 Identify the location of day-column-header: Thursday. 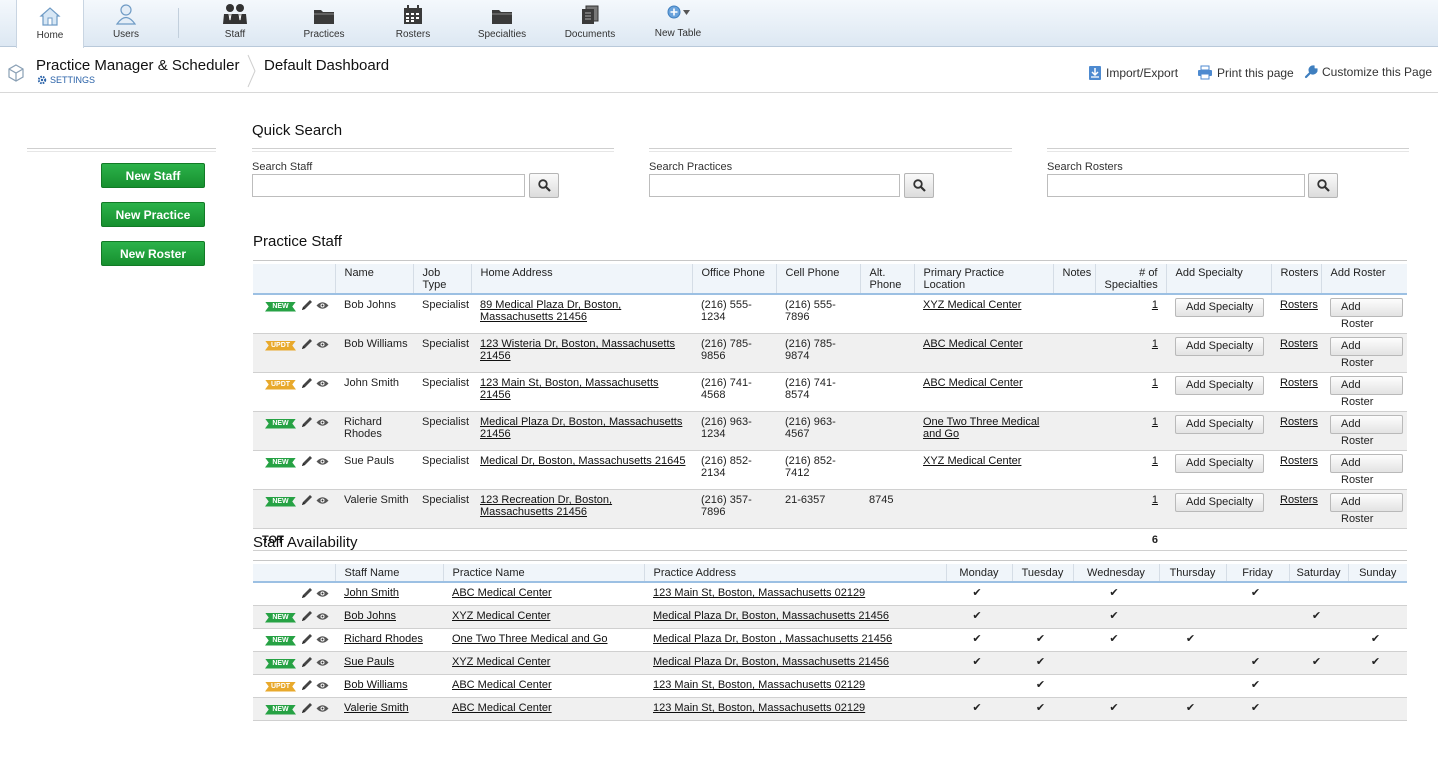
(1192, 573).